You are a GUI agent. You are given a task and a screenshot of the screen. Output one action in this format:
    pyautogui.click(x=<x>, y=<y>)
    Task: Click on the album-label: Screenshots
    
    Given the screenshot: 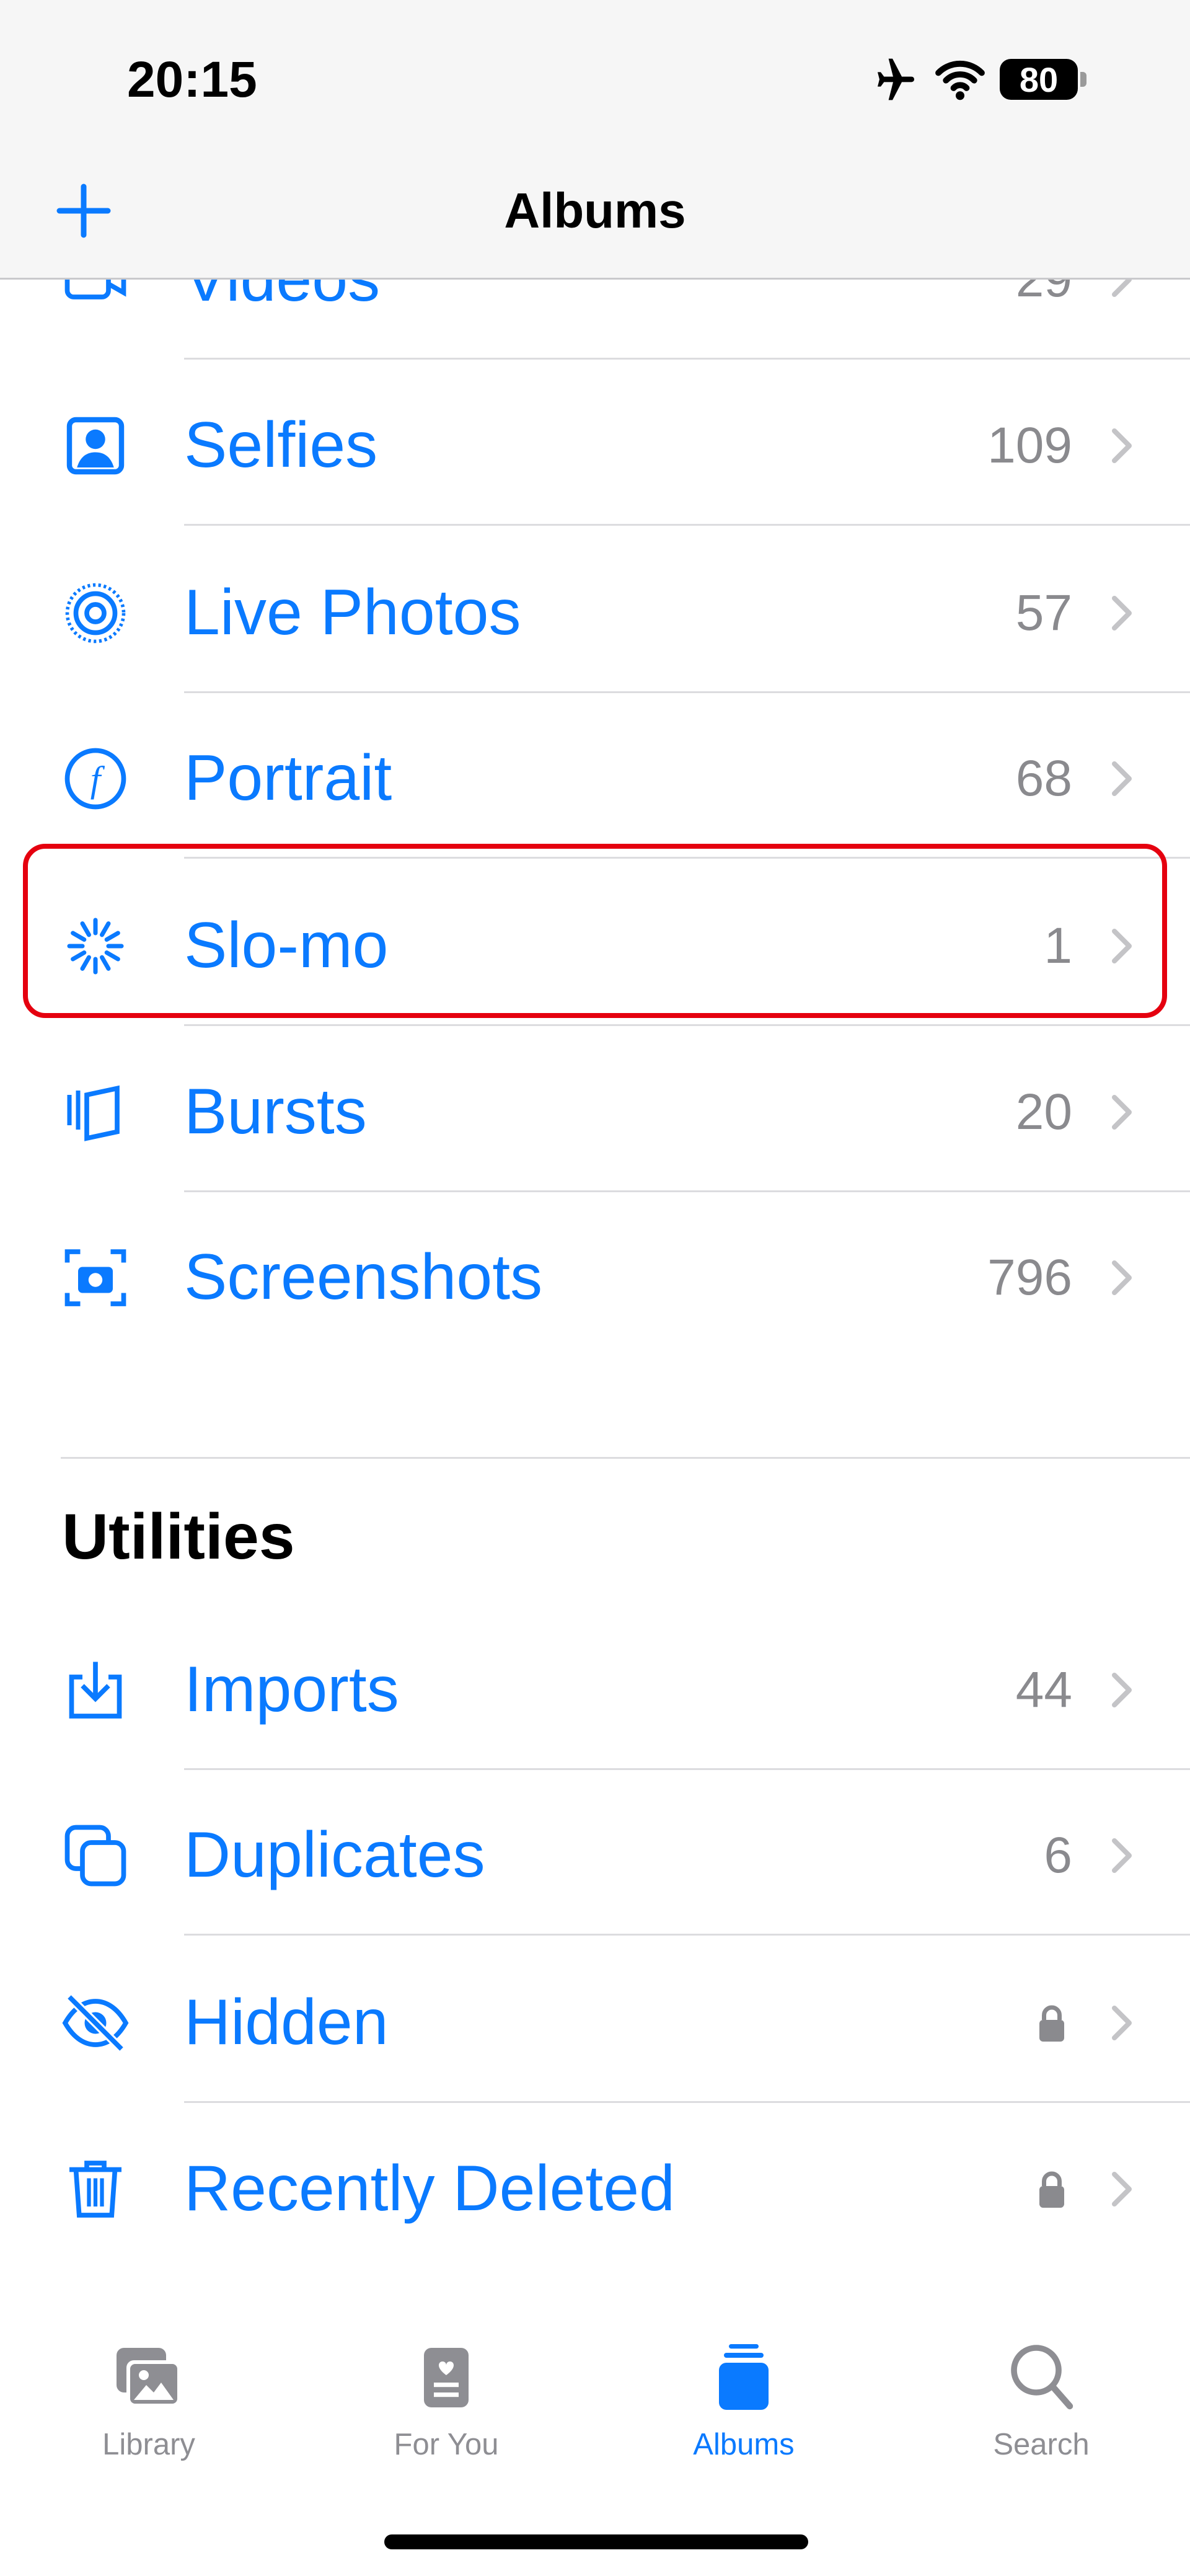 What is the action you would take?
    pyautogui.click(x=363, y=1277)
    